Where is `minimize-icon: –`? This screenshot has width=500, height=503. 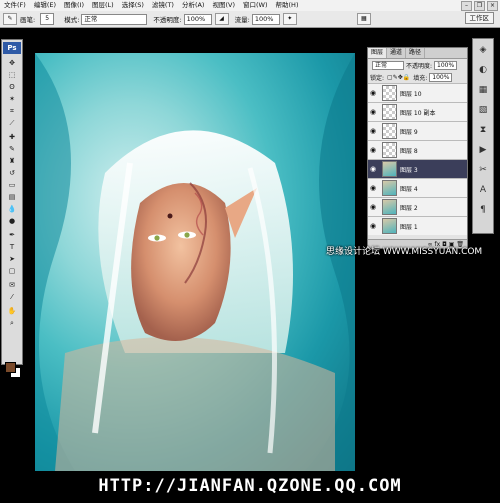
minimize-icon: – is located at coordinates (466, 6).